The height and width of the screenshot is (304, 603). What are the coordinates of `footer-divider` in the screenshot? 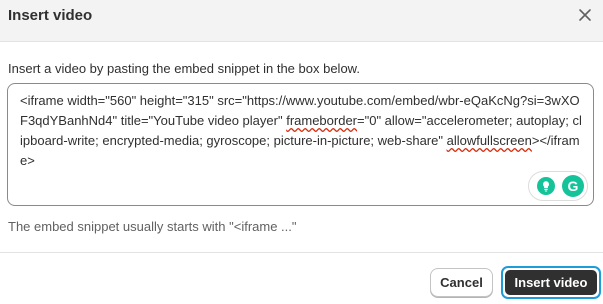 It's located at (301, 252).